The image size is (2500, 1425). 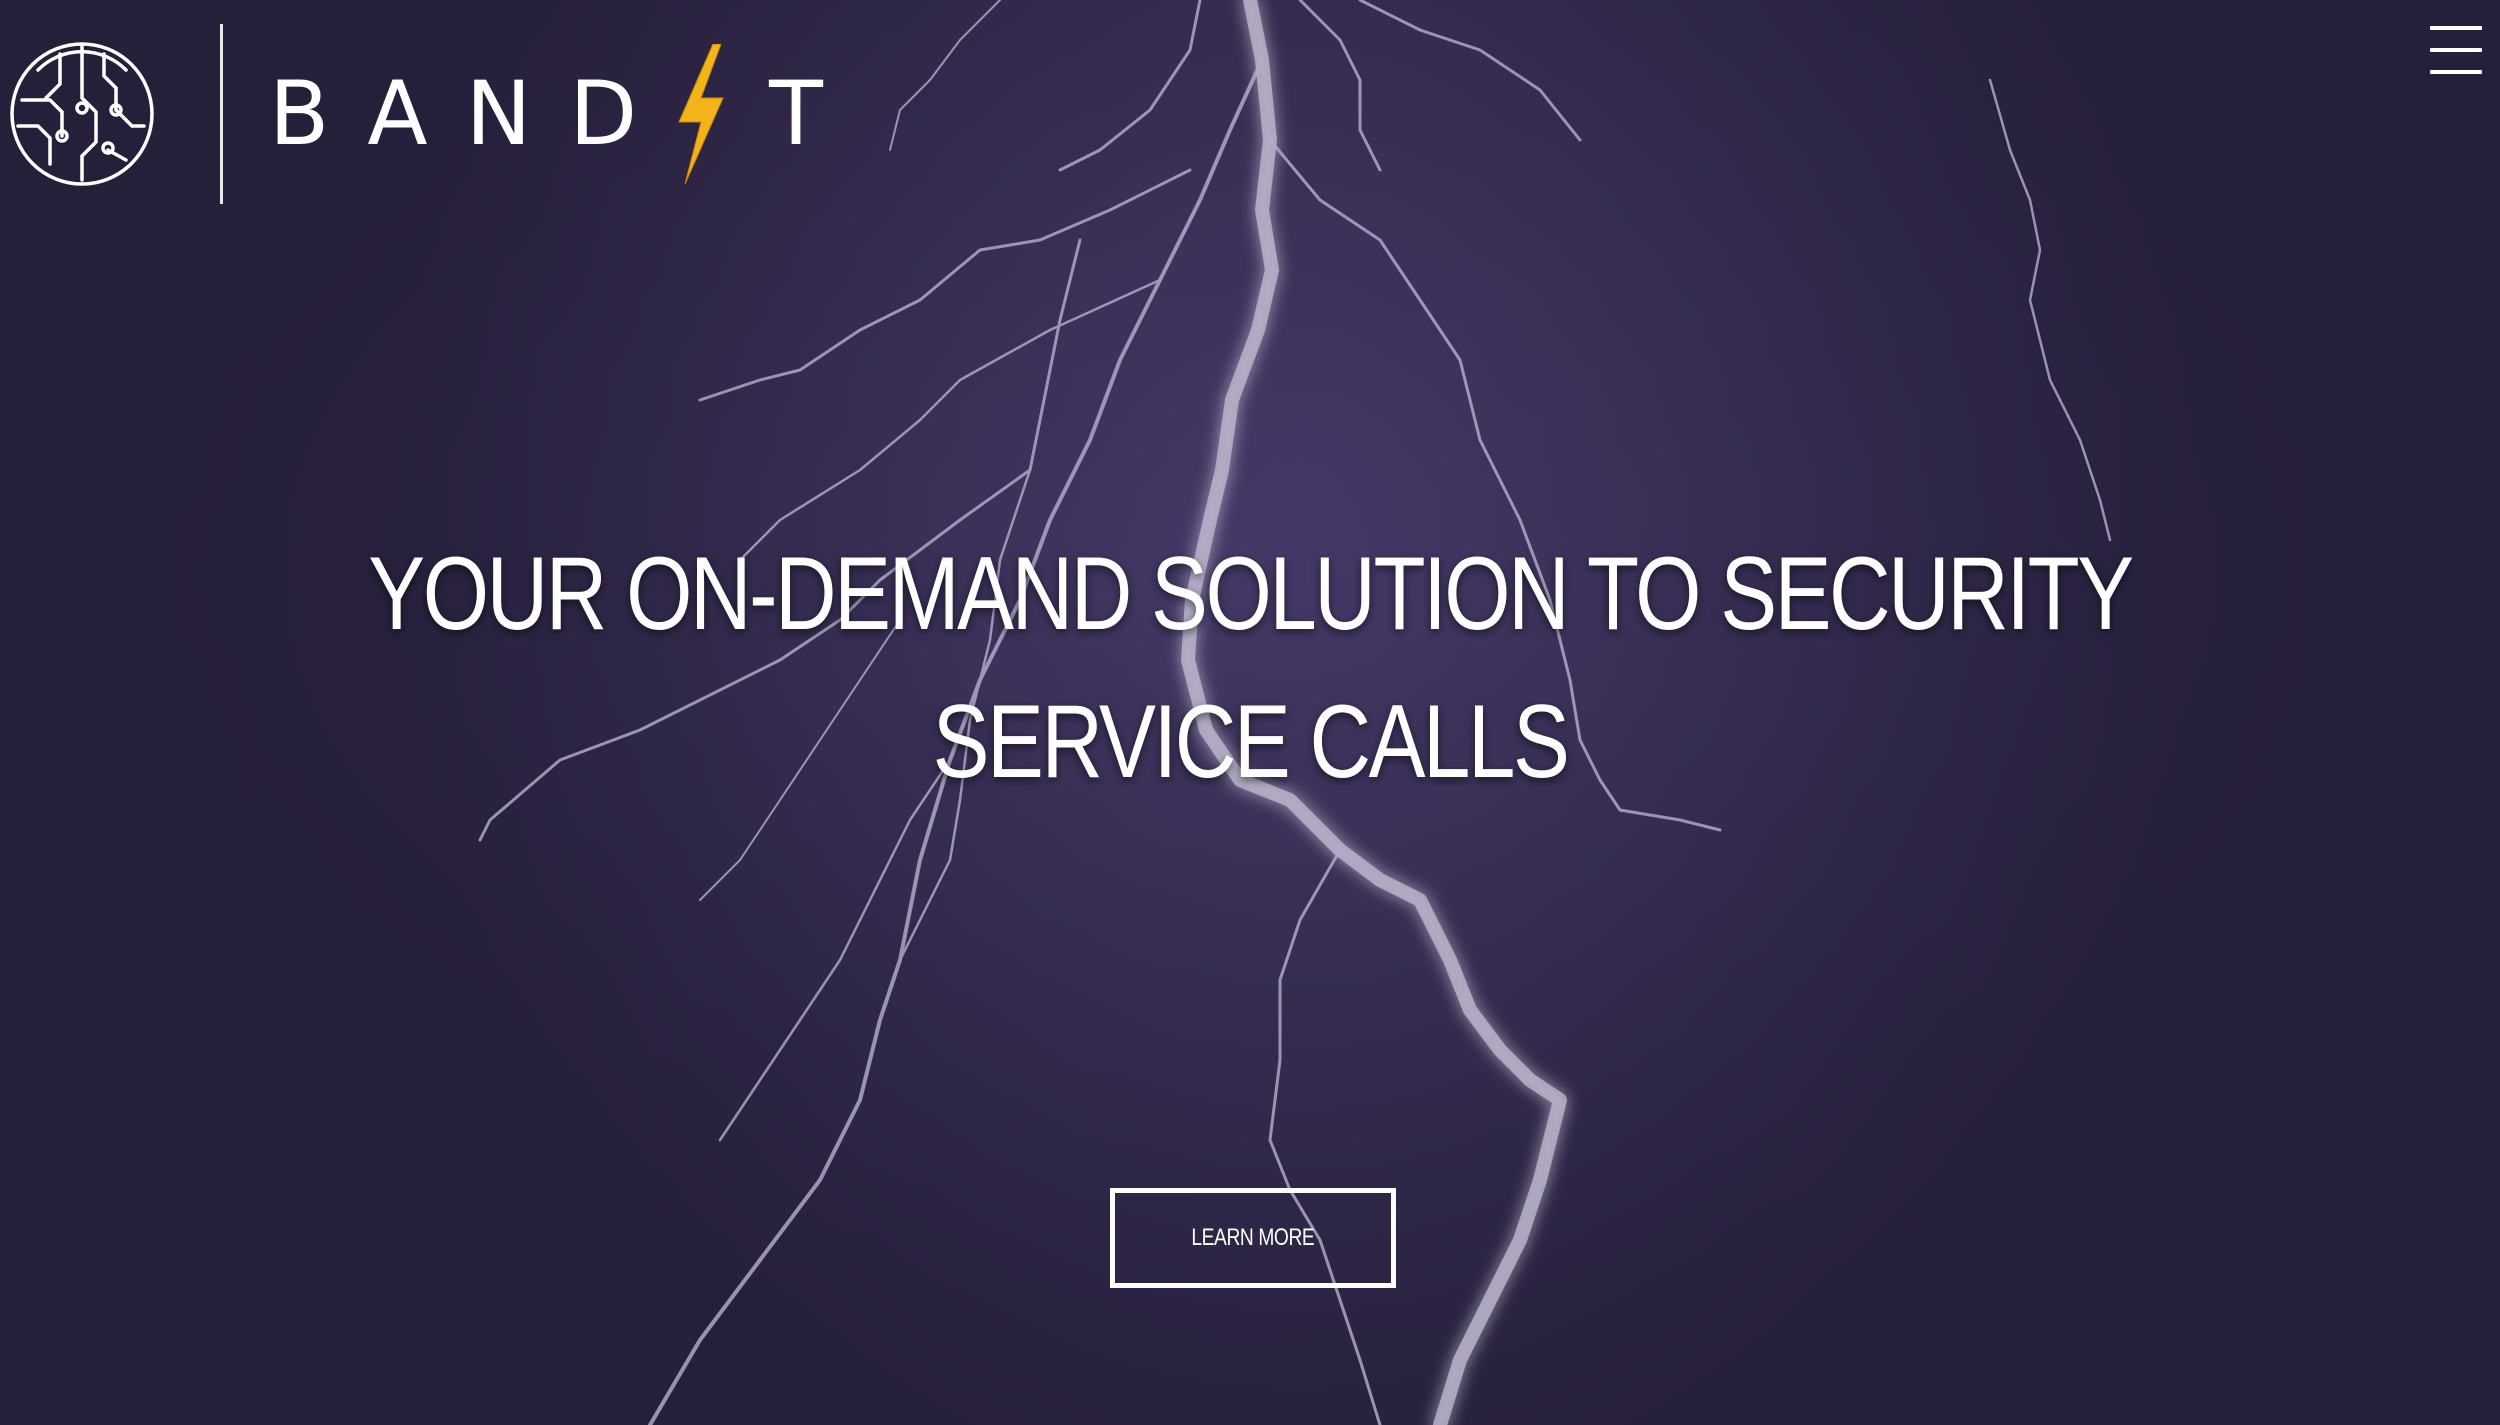 I want to click on hamburger-menu-icon, so click(x=2456, y=50).